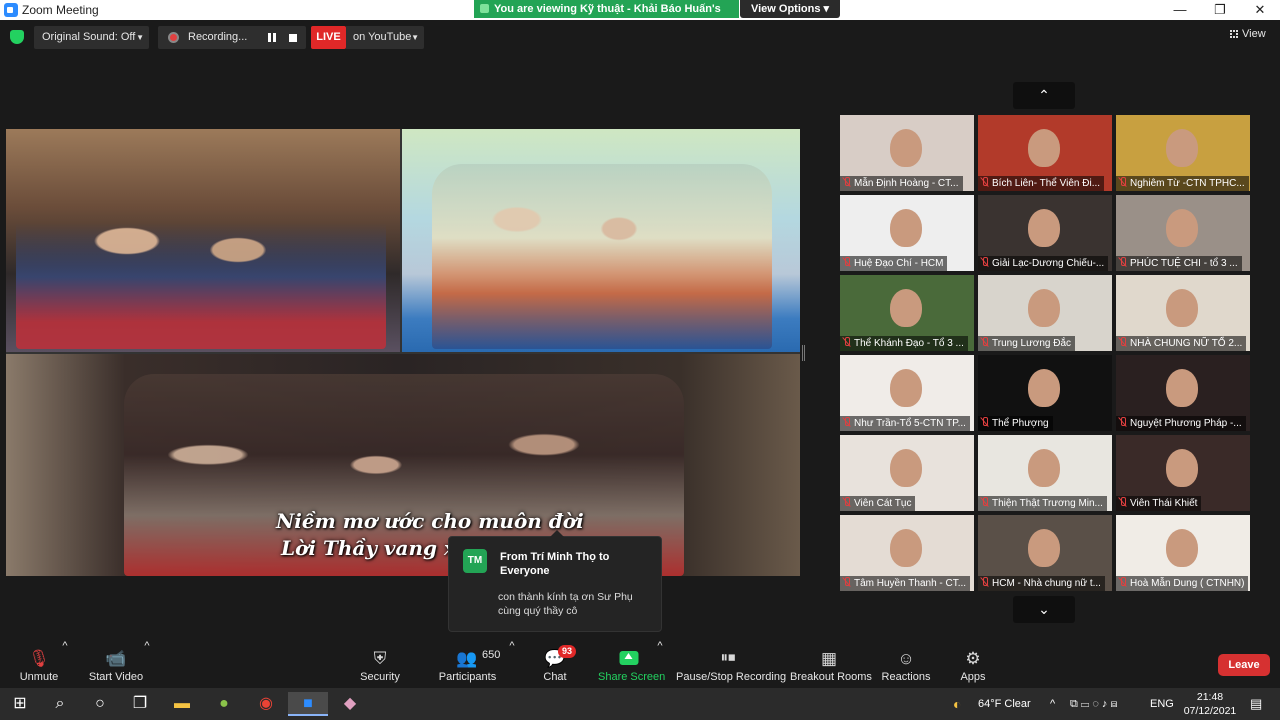 The height and width of the screenshot is (720, 1280). I want to click on participant-name-label: Trung Lương Đắc, so click(1027, 343).